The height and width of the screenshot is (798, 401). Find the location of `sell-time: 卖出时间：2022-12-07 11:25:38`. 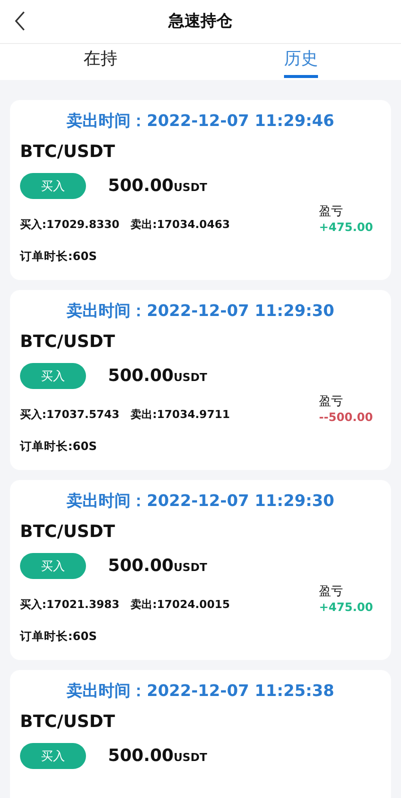

sell-time: 卖出时间：2022-12-07 11:25:38 is located at coordinates (201, 691).